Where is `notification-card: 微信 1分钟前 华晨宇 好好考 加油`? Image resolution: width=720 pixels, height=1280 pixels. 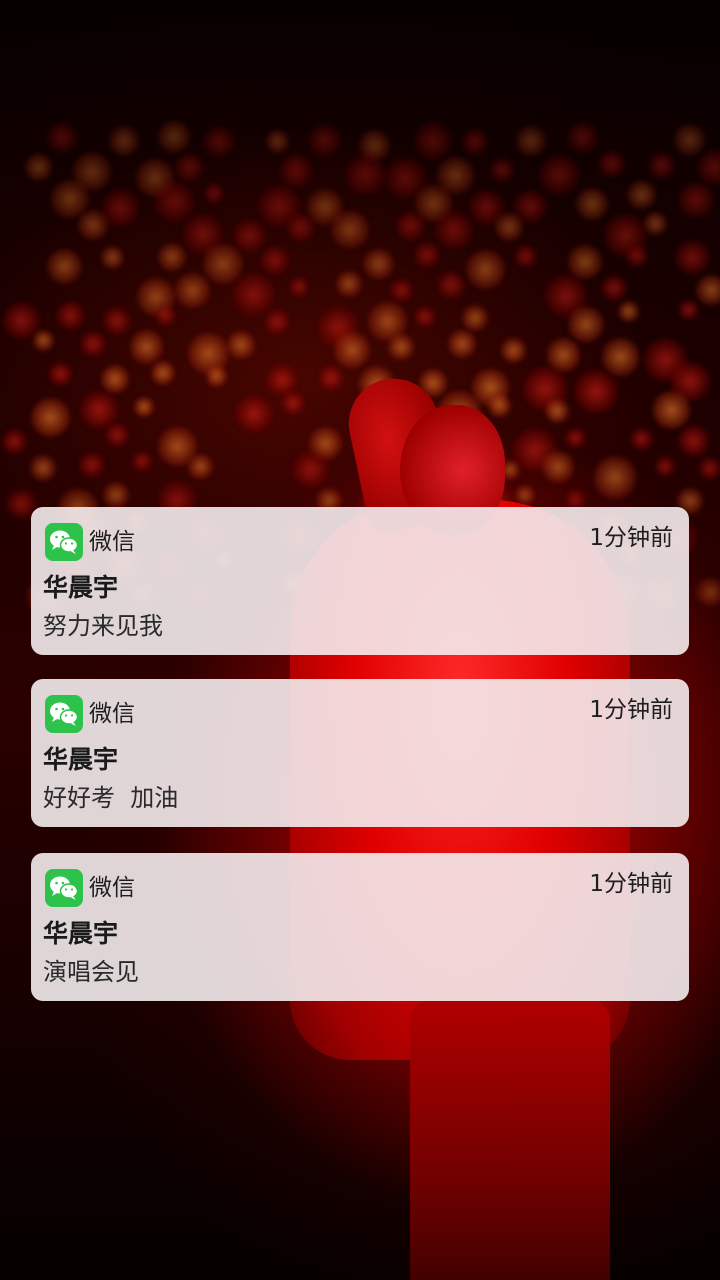
notification-card: 微信 1分钟前 华晨宇 好好考 加油 is located at coordinates (360, 753).